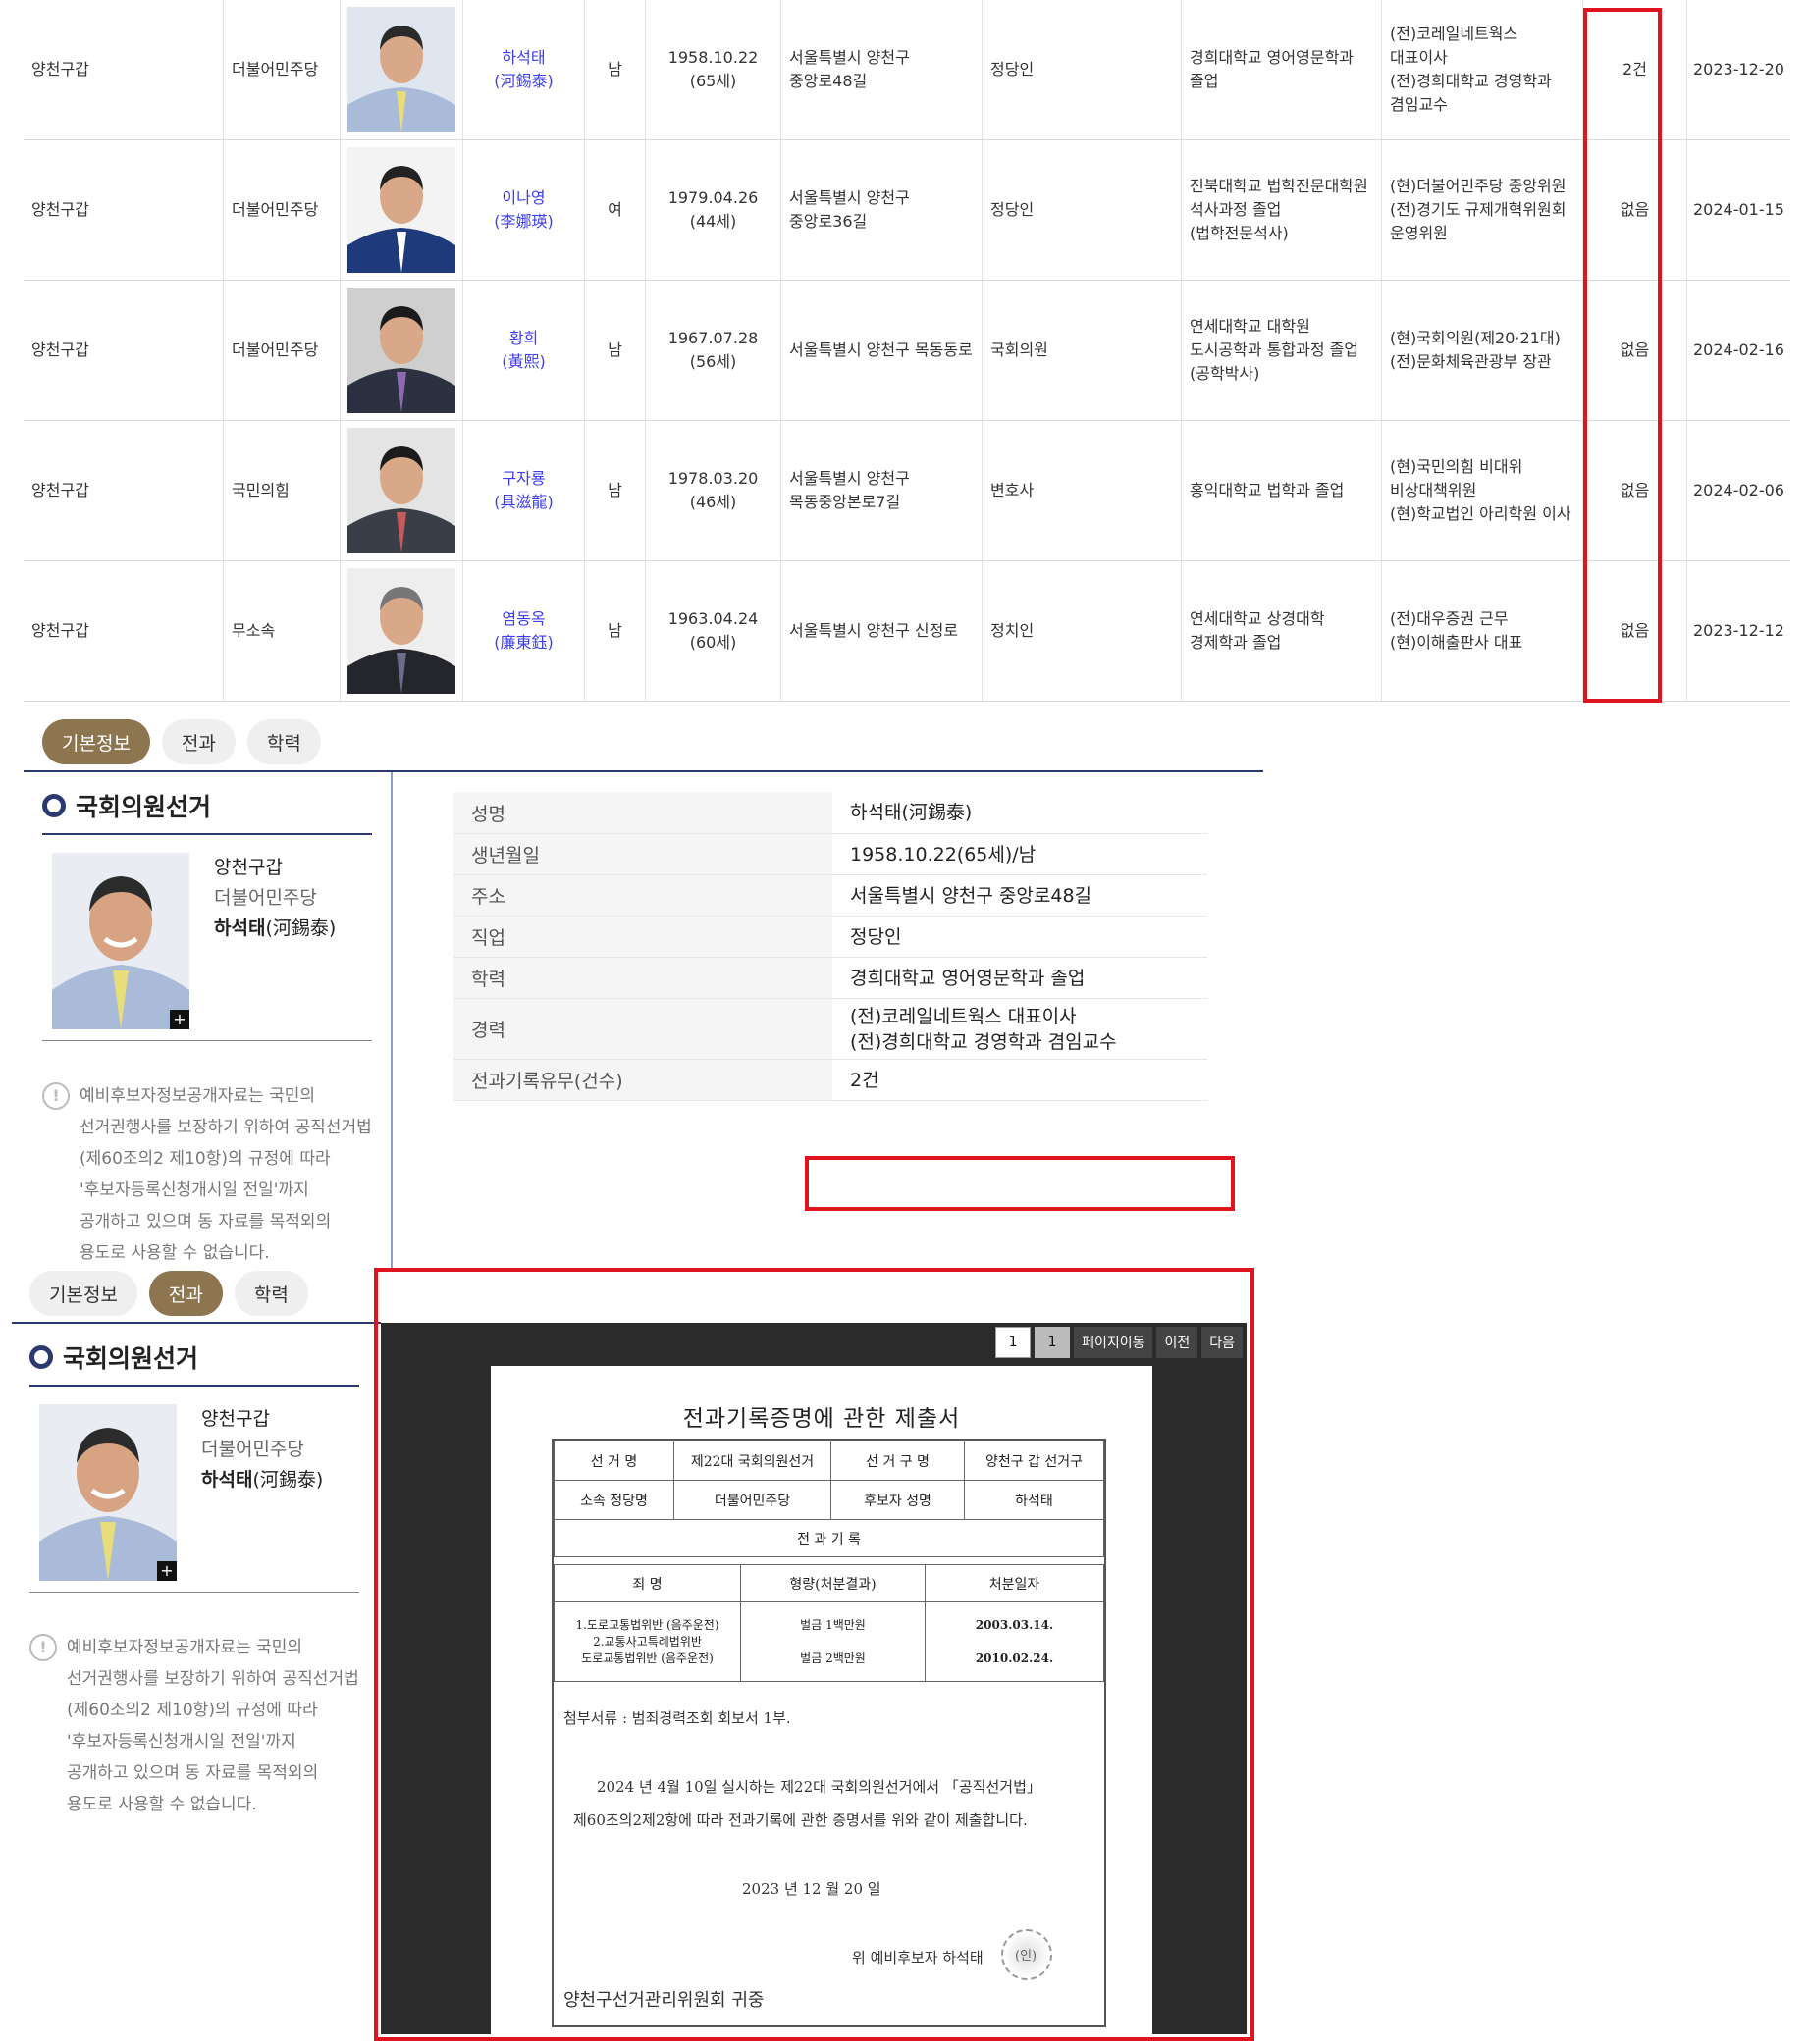  I want to click on goto-page-button: 페이지이동, so click(1114, 1342).